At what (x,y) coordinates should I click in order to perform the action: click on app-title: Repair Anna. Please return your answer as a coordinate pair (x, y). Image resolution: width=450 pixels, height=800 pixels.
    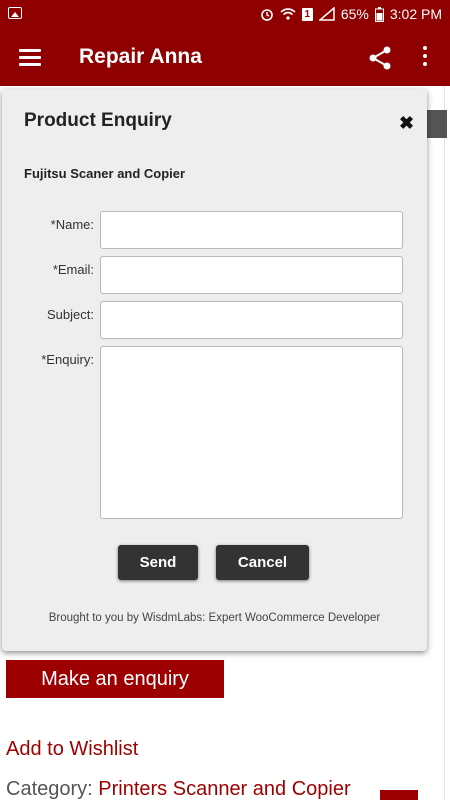
    Looking at the image, I should click on (140, 56).